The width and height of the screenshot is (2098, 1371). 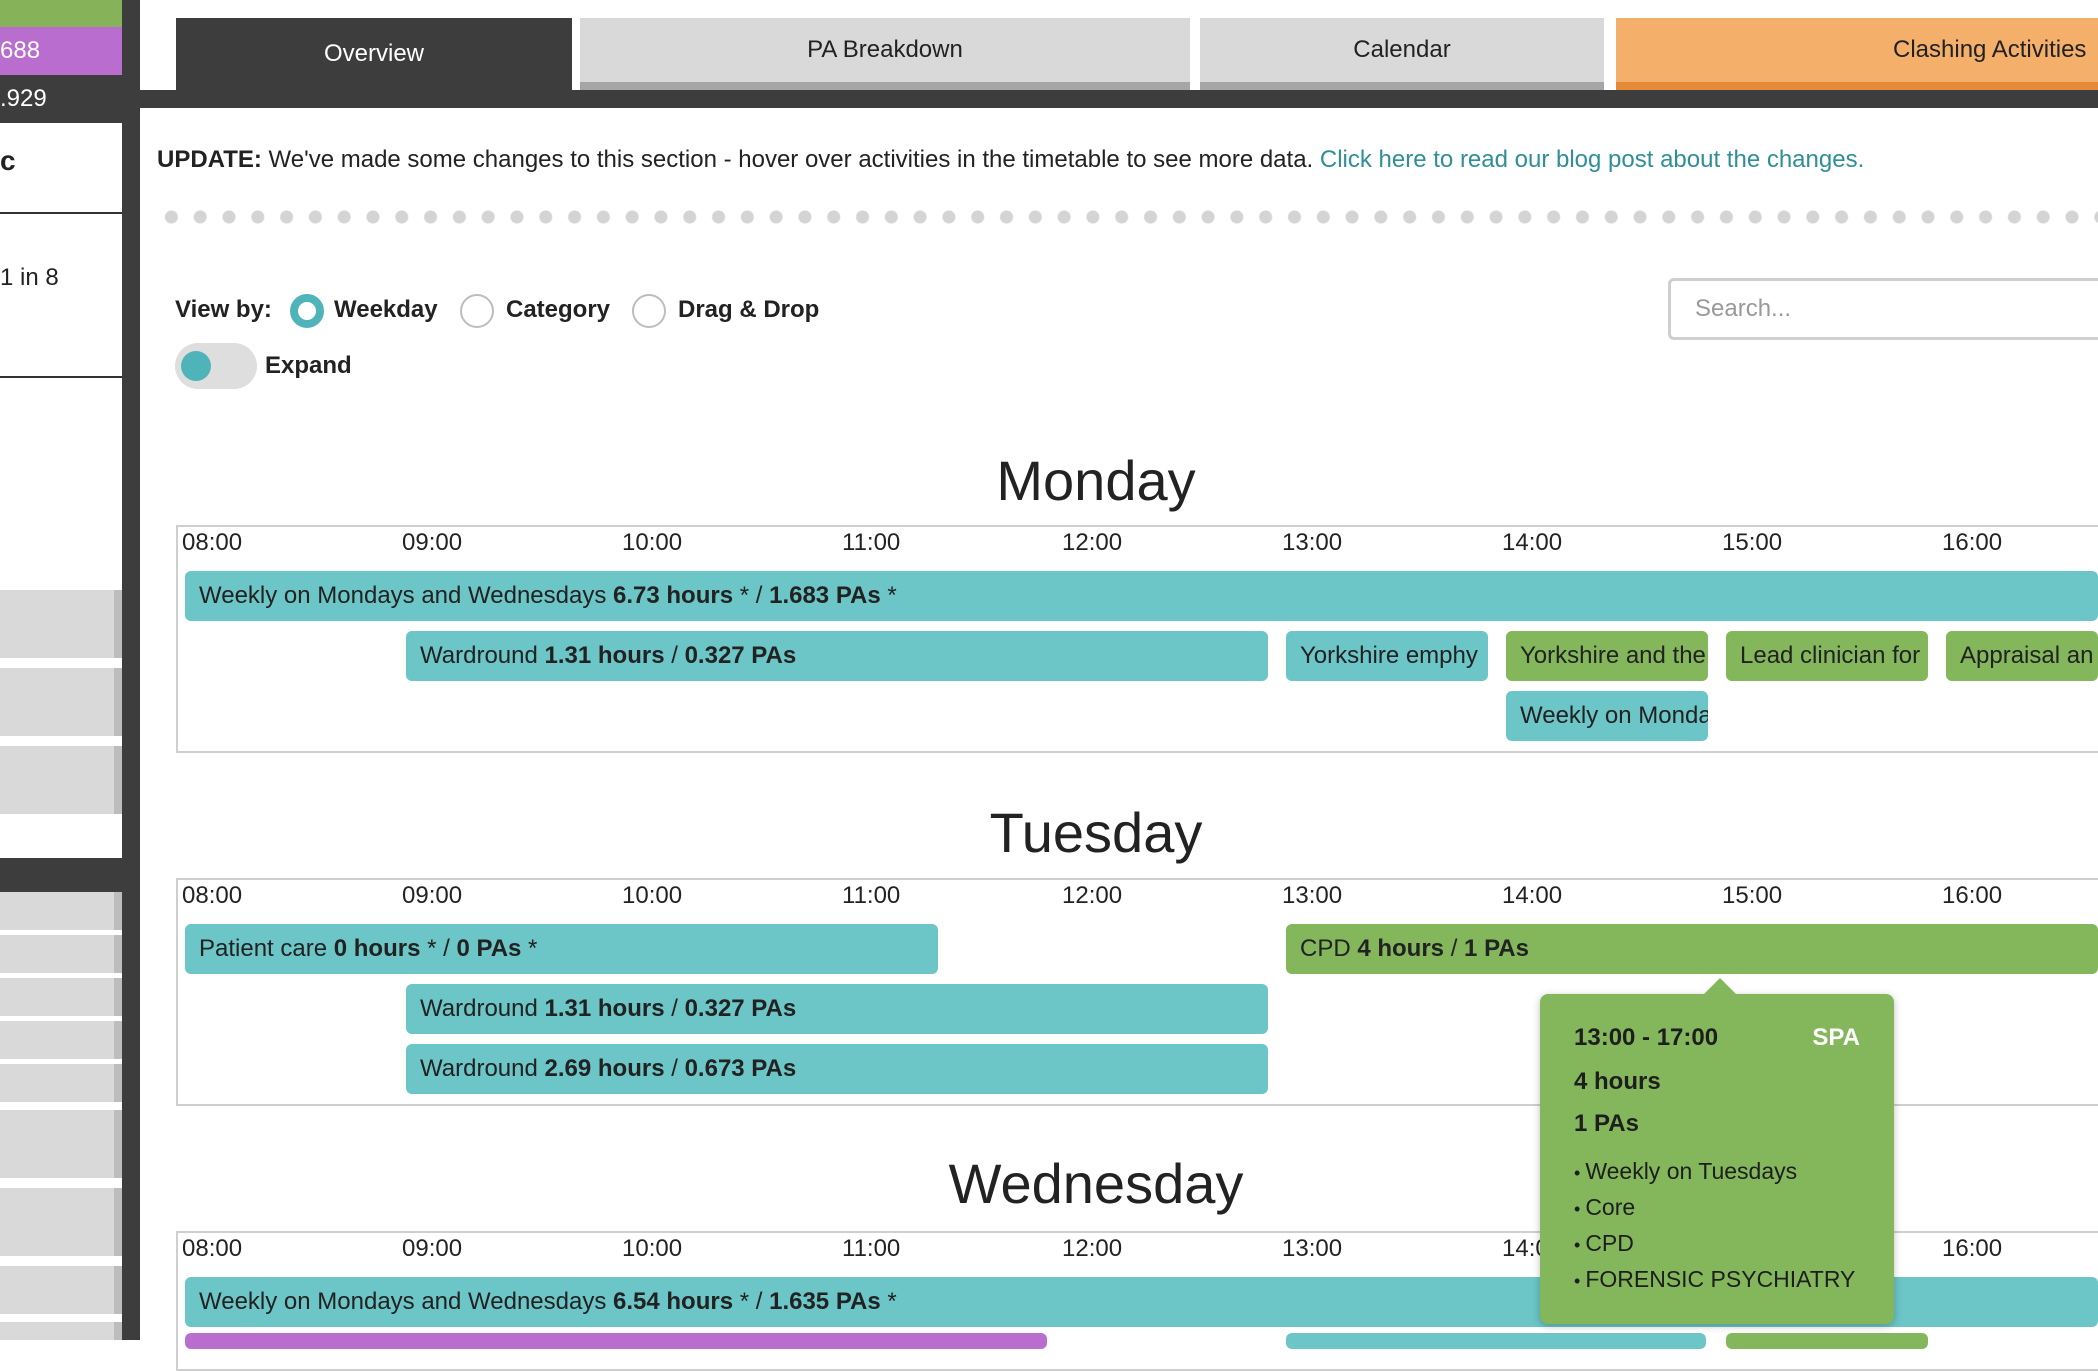 What do you see at coordinates (1714, 1172) in the screenshot?
I see `tooltip-detail-item: Weekly on Tuesdays` at bounding box center [1714, 1172].